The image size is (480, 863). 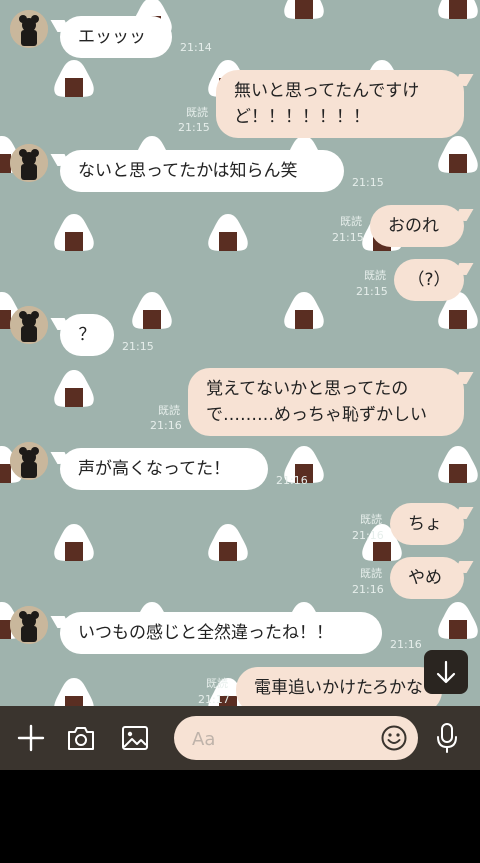 What do you see at coordinates (326, 402) in the screenshot?
I see `message-bubble: 覚えてないかと思ってたの で………めっちゃ恥ずかしい` at bounding box center [326, 402].